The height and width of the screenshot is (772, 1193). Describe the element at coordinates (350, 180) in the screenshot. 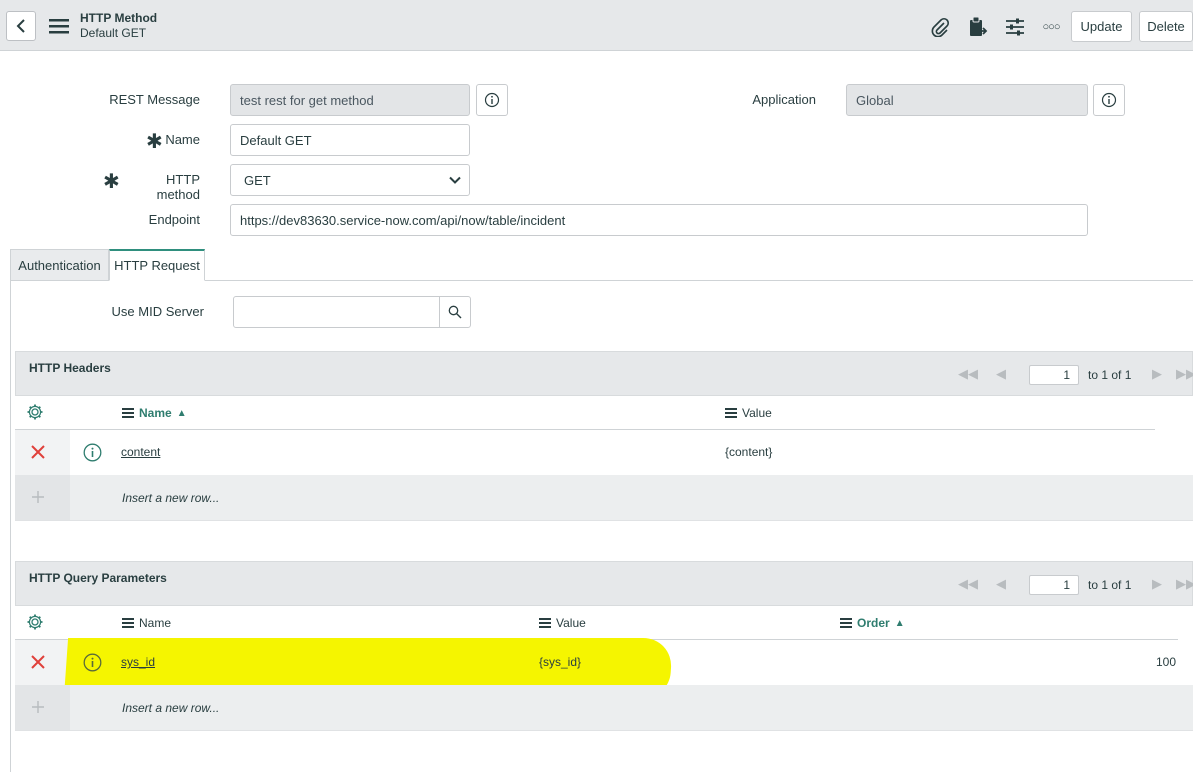

I see `http-method-select: GET` at that location.